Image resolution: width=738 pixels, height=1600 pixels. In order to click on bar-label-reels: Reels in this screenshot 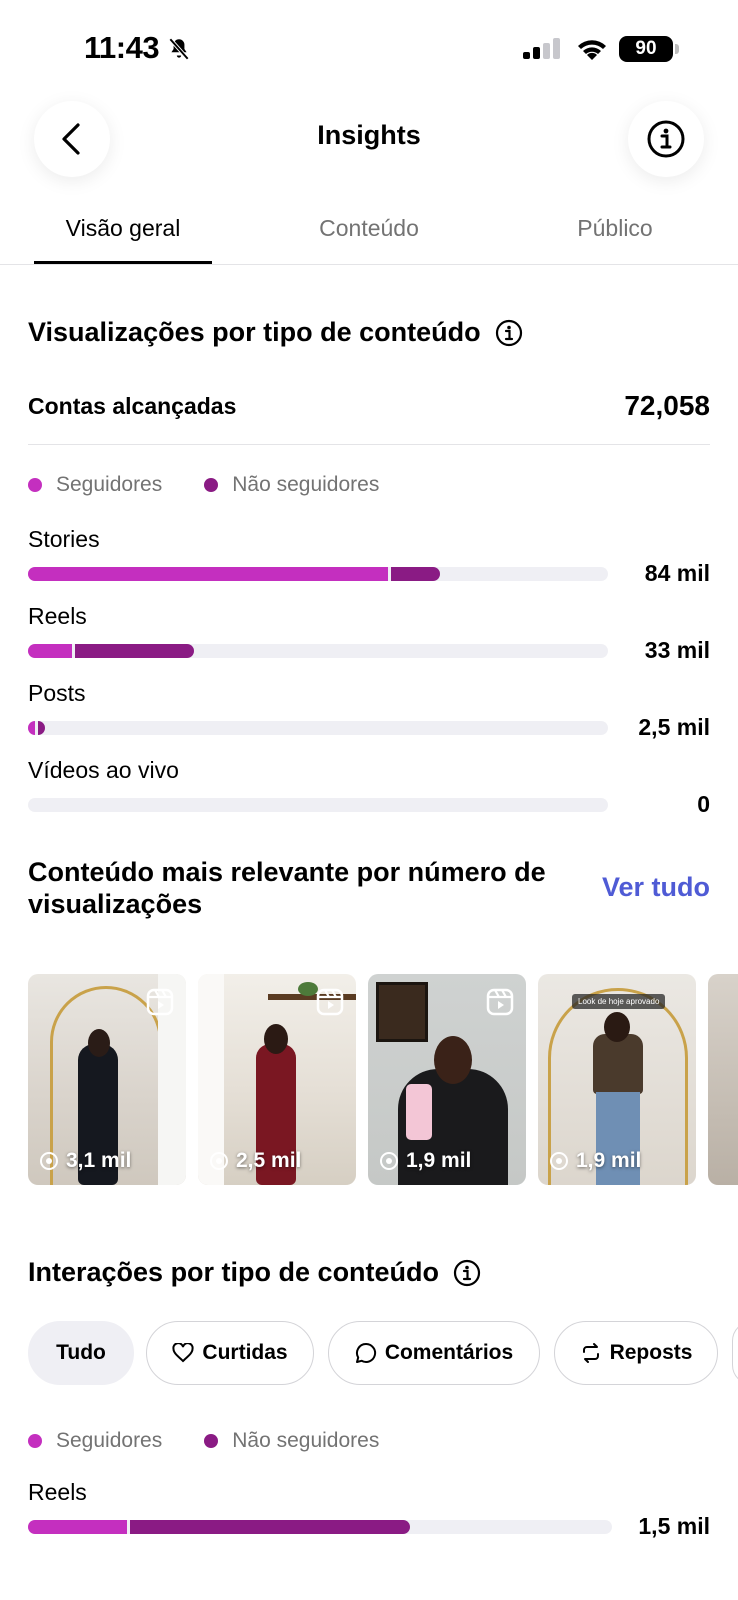, I will do `click(57, 616)`.